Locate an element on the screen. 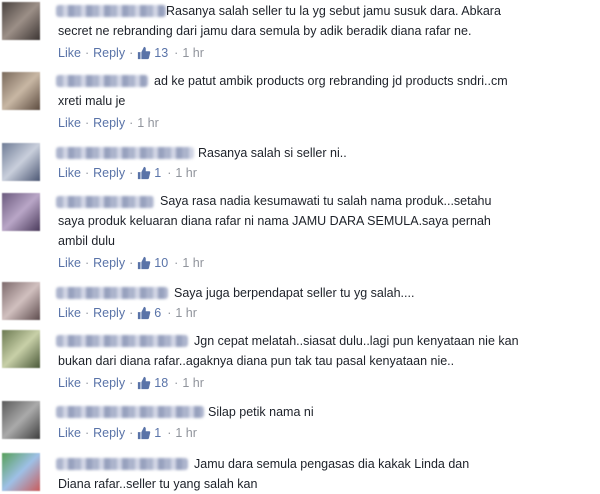 The image size is (600, 494). like-count: 10 is located at coordinates (161, 263).